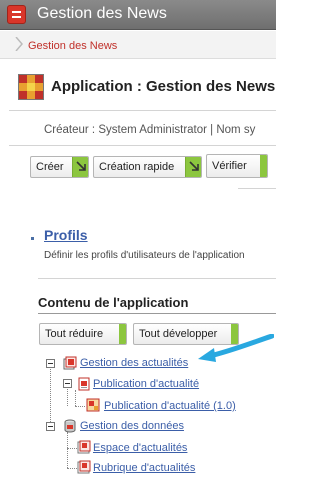 The image size is (320, 485). I want to click on quick-create-button-label: Création rapide, so click(137, 167).